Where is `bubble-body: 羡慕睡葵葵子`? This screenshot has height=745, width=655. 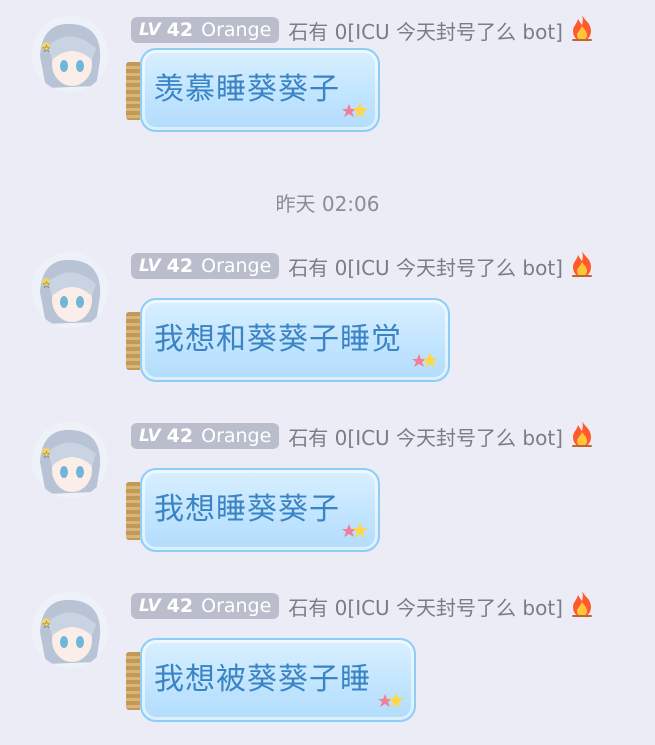
bubble-body: 羡慕睡葵葵子 is located at coordinates (260, 90).